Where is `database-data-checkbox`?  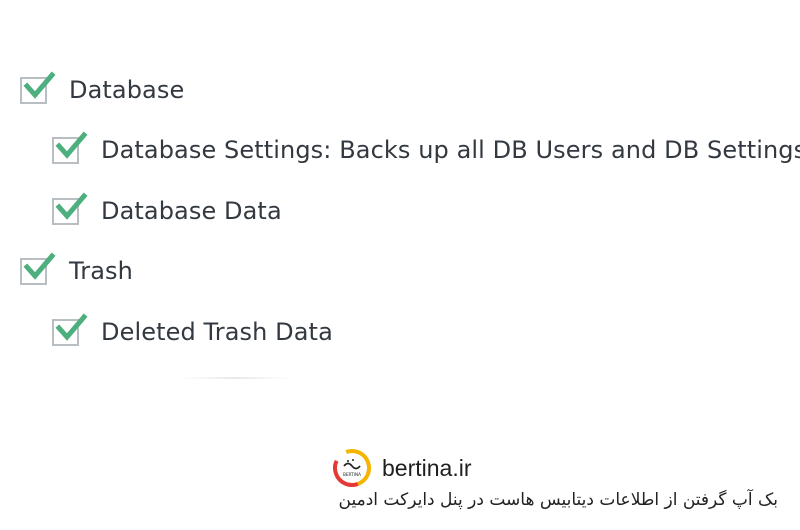
database-data-checkbox is located at coordinates (70, 208).